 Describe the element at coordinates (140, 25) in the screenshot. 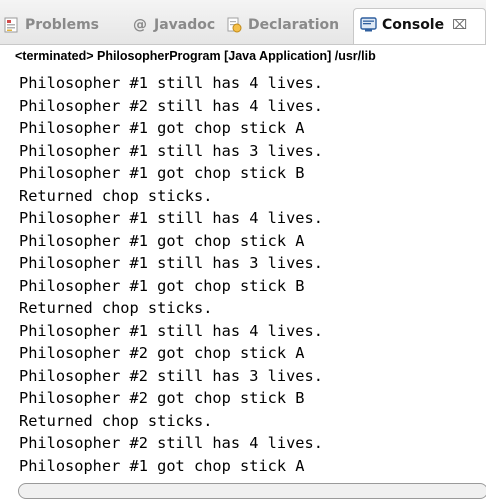

I see `javadoc-icon: @` at that location.